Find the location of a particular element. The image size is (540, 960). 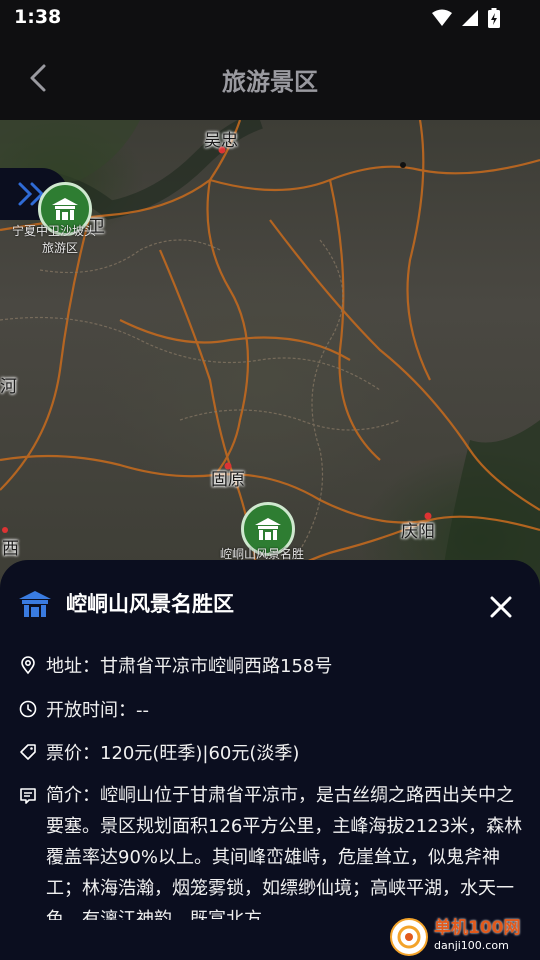

wifi-icon is located at coordinates (442, 17).